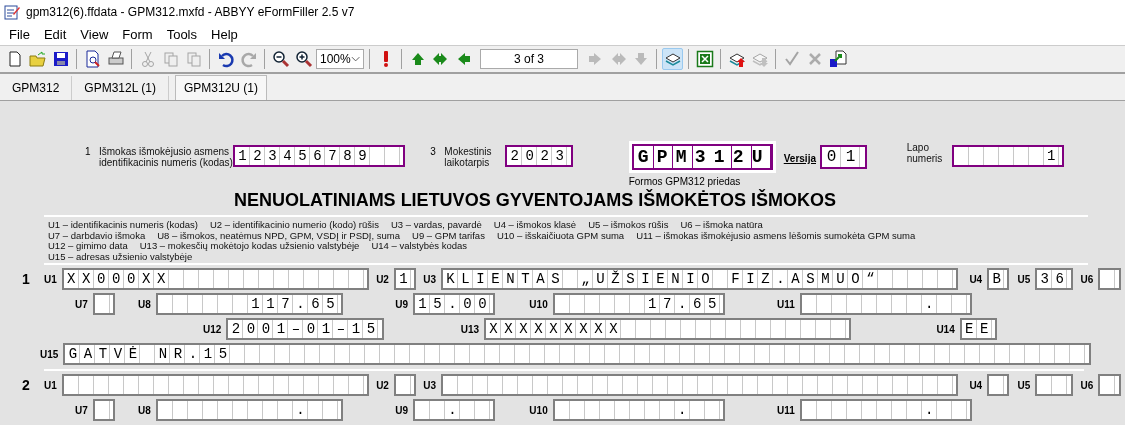 The image size is (1125, 425). I want to click on version-label: Versija, so click(799, 158).